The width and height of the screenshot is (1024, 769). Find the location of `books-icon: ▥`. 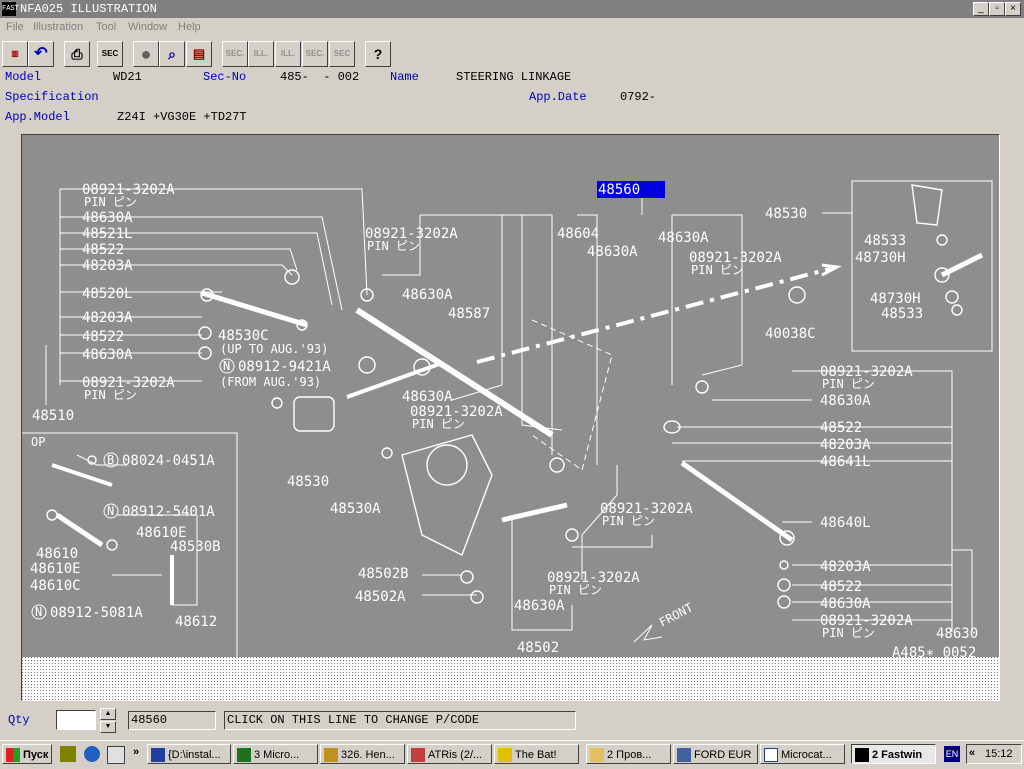

books-icon: ▥ is located at coordinates (15, 54).